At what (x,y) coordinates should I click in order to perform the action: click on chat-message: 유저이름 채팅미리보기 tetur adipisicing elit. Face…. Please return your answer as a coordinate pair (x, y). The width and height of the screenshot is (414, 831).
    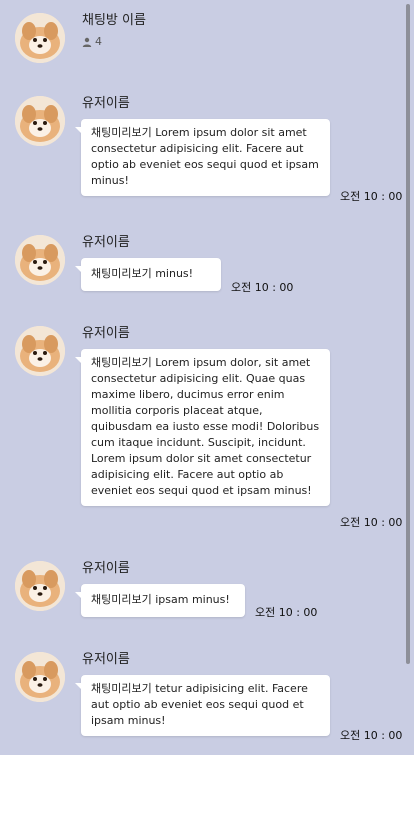
    Looking at the image, I should click on (212, 699).